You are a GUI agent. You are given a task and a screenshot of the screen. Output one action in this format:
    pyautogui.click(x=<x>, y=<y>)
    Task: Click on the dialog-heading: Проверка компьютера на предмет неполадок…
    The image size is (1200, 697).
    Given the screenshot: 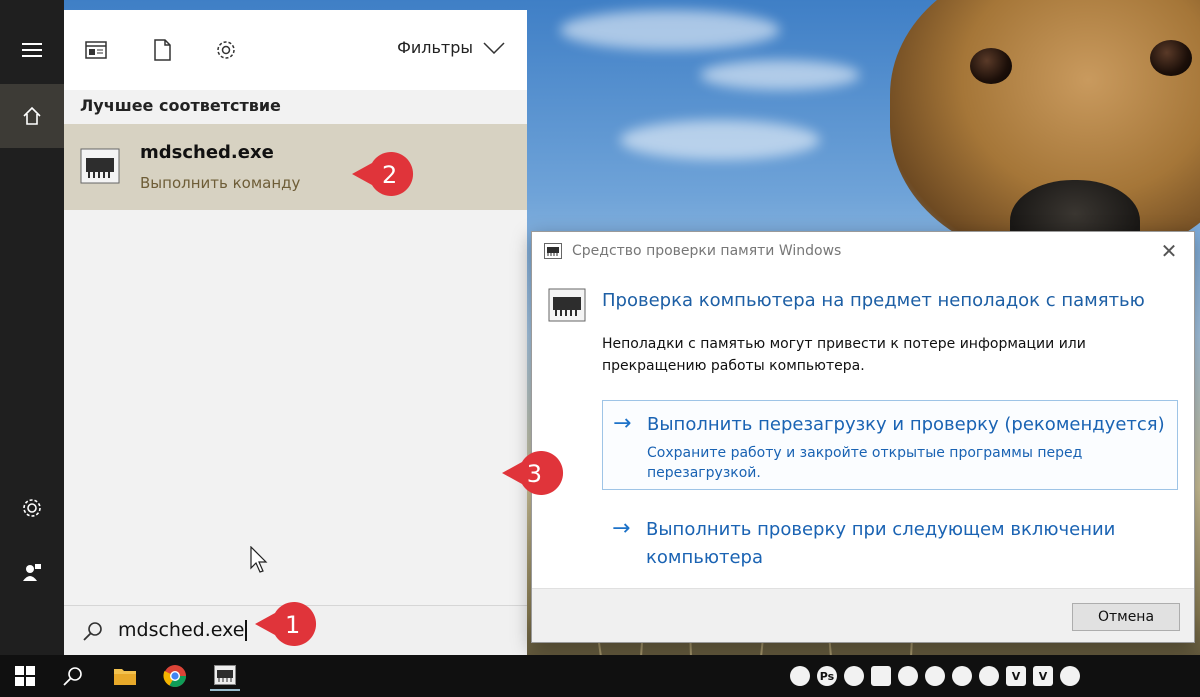 What is the action you would take?
    pyautogui.click(x=873, y=300)
    